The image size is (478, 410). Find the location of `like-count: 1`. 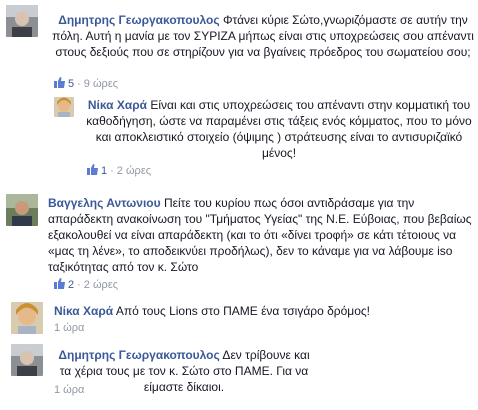

like-count: 1 is located at coordinates (104, 171).